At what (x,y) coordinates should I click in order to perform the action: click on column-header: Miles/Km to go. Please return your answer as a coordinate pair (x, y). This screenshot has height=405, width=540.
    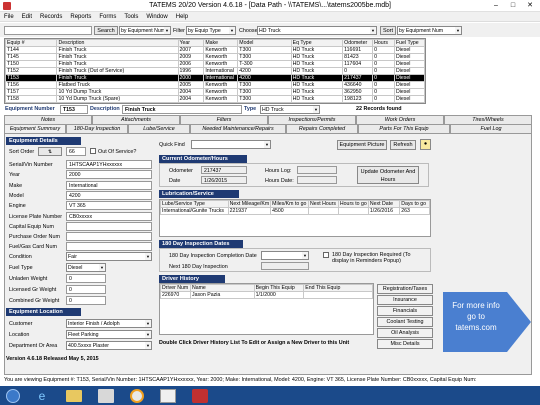
    Looking at the image, I should click on (290, 204).